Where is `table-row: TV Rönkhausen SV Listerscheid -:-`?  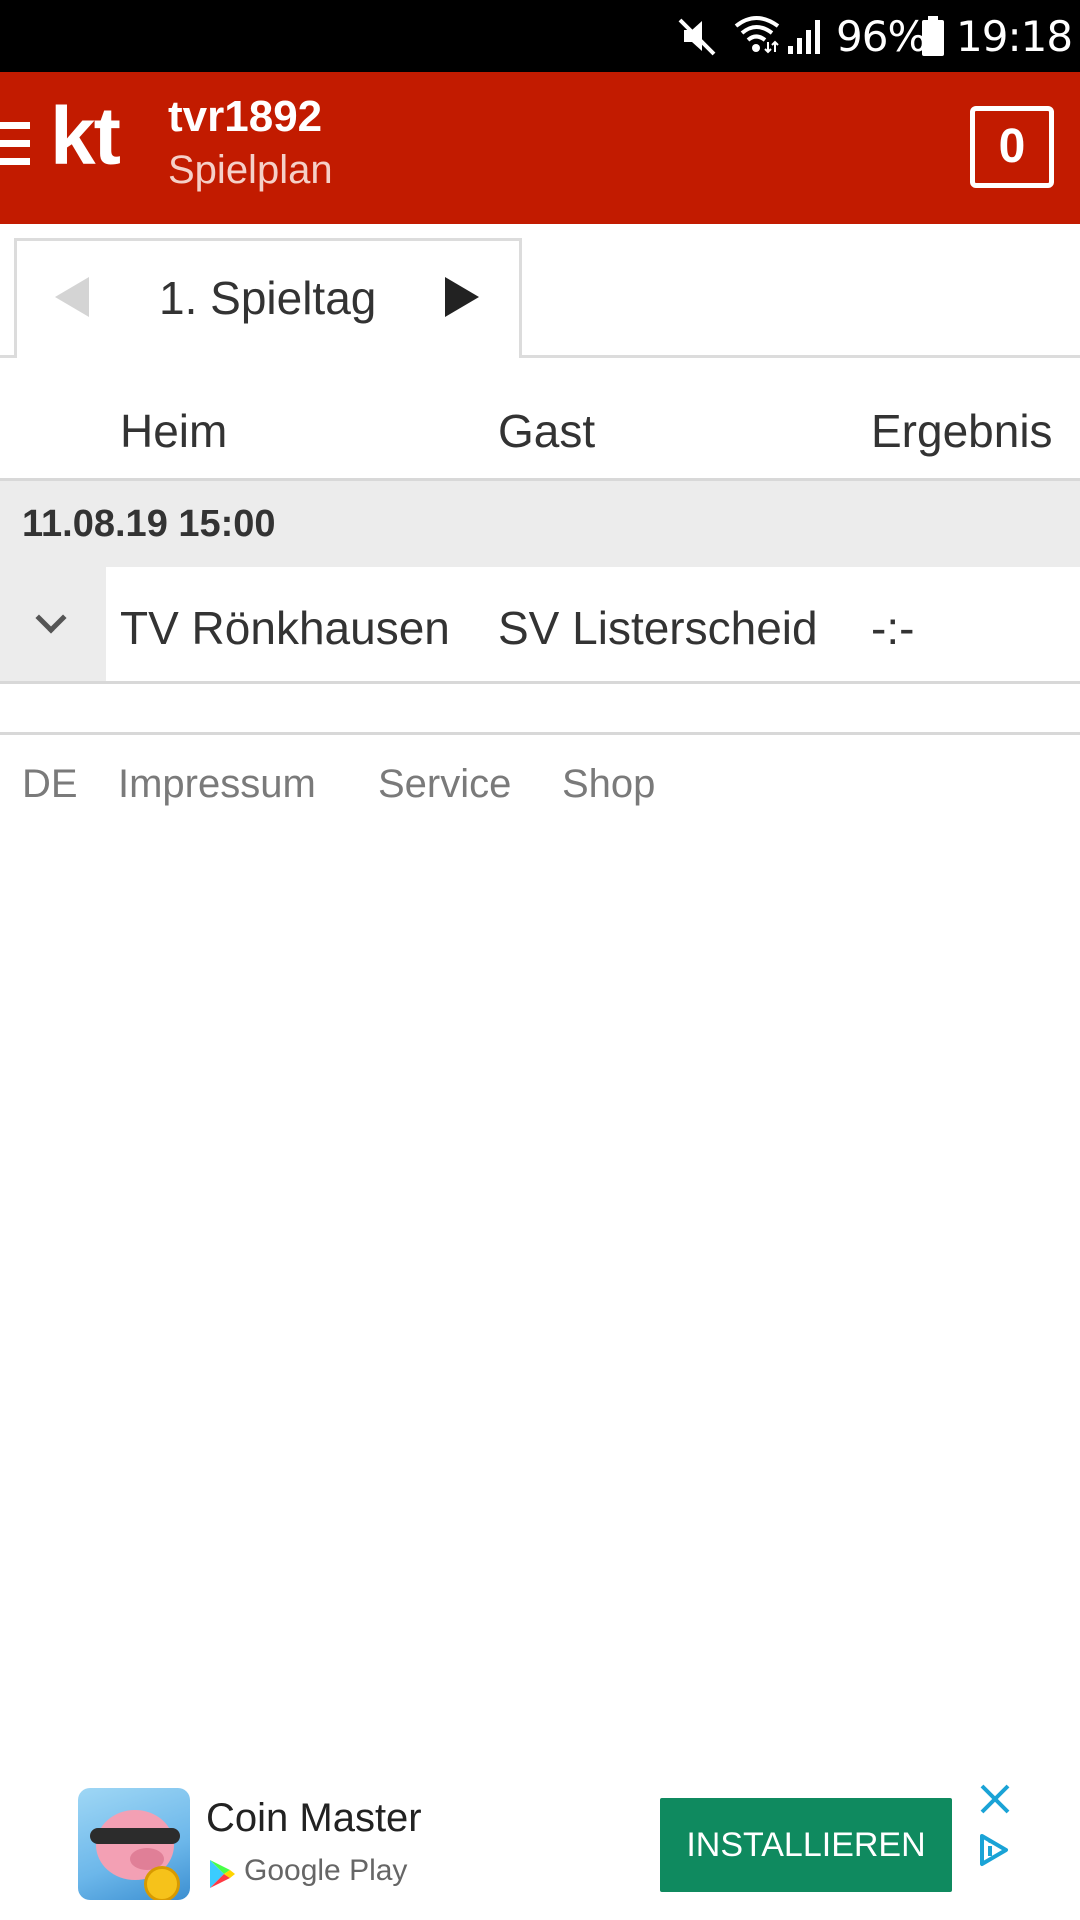 table-row: TV Rönkhausen SV Listerscheid -:- is located at coordinates (540, 624).